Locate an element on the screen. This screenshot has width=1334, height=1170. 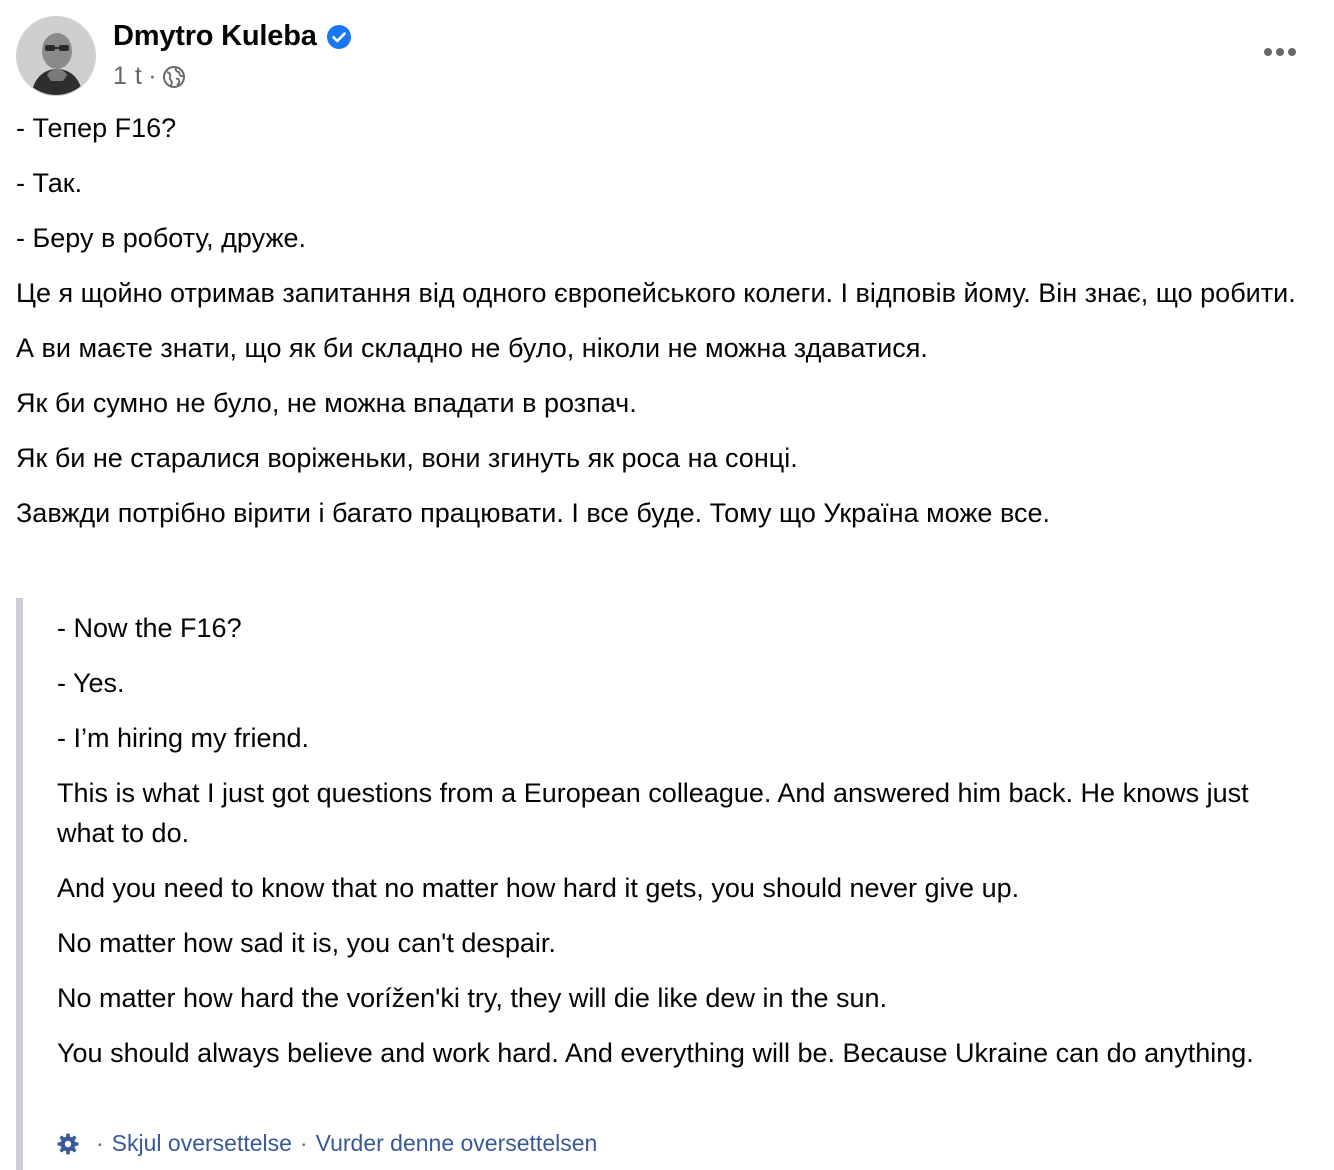
translation-paragraph: - I’m hiring my friend. is located at coordinates (183, 738).